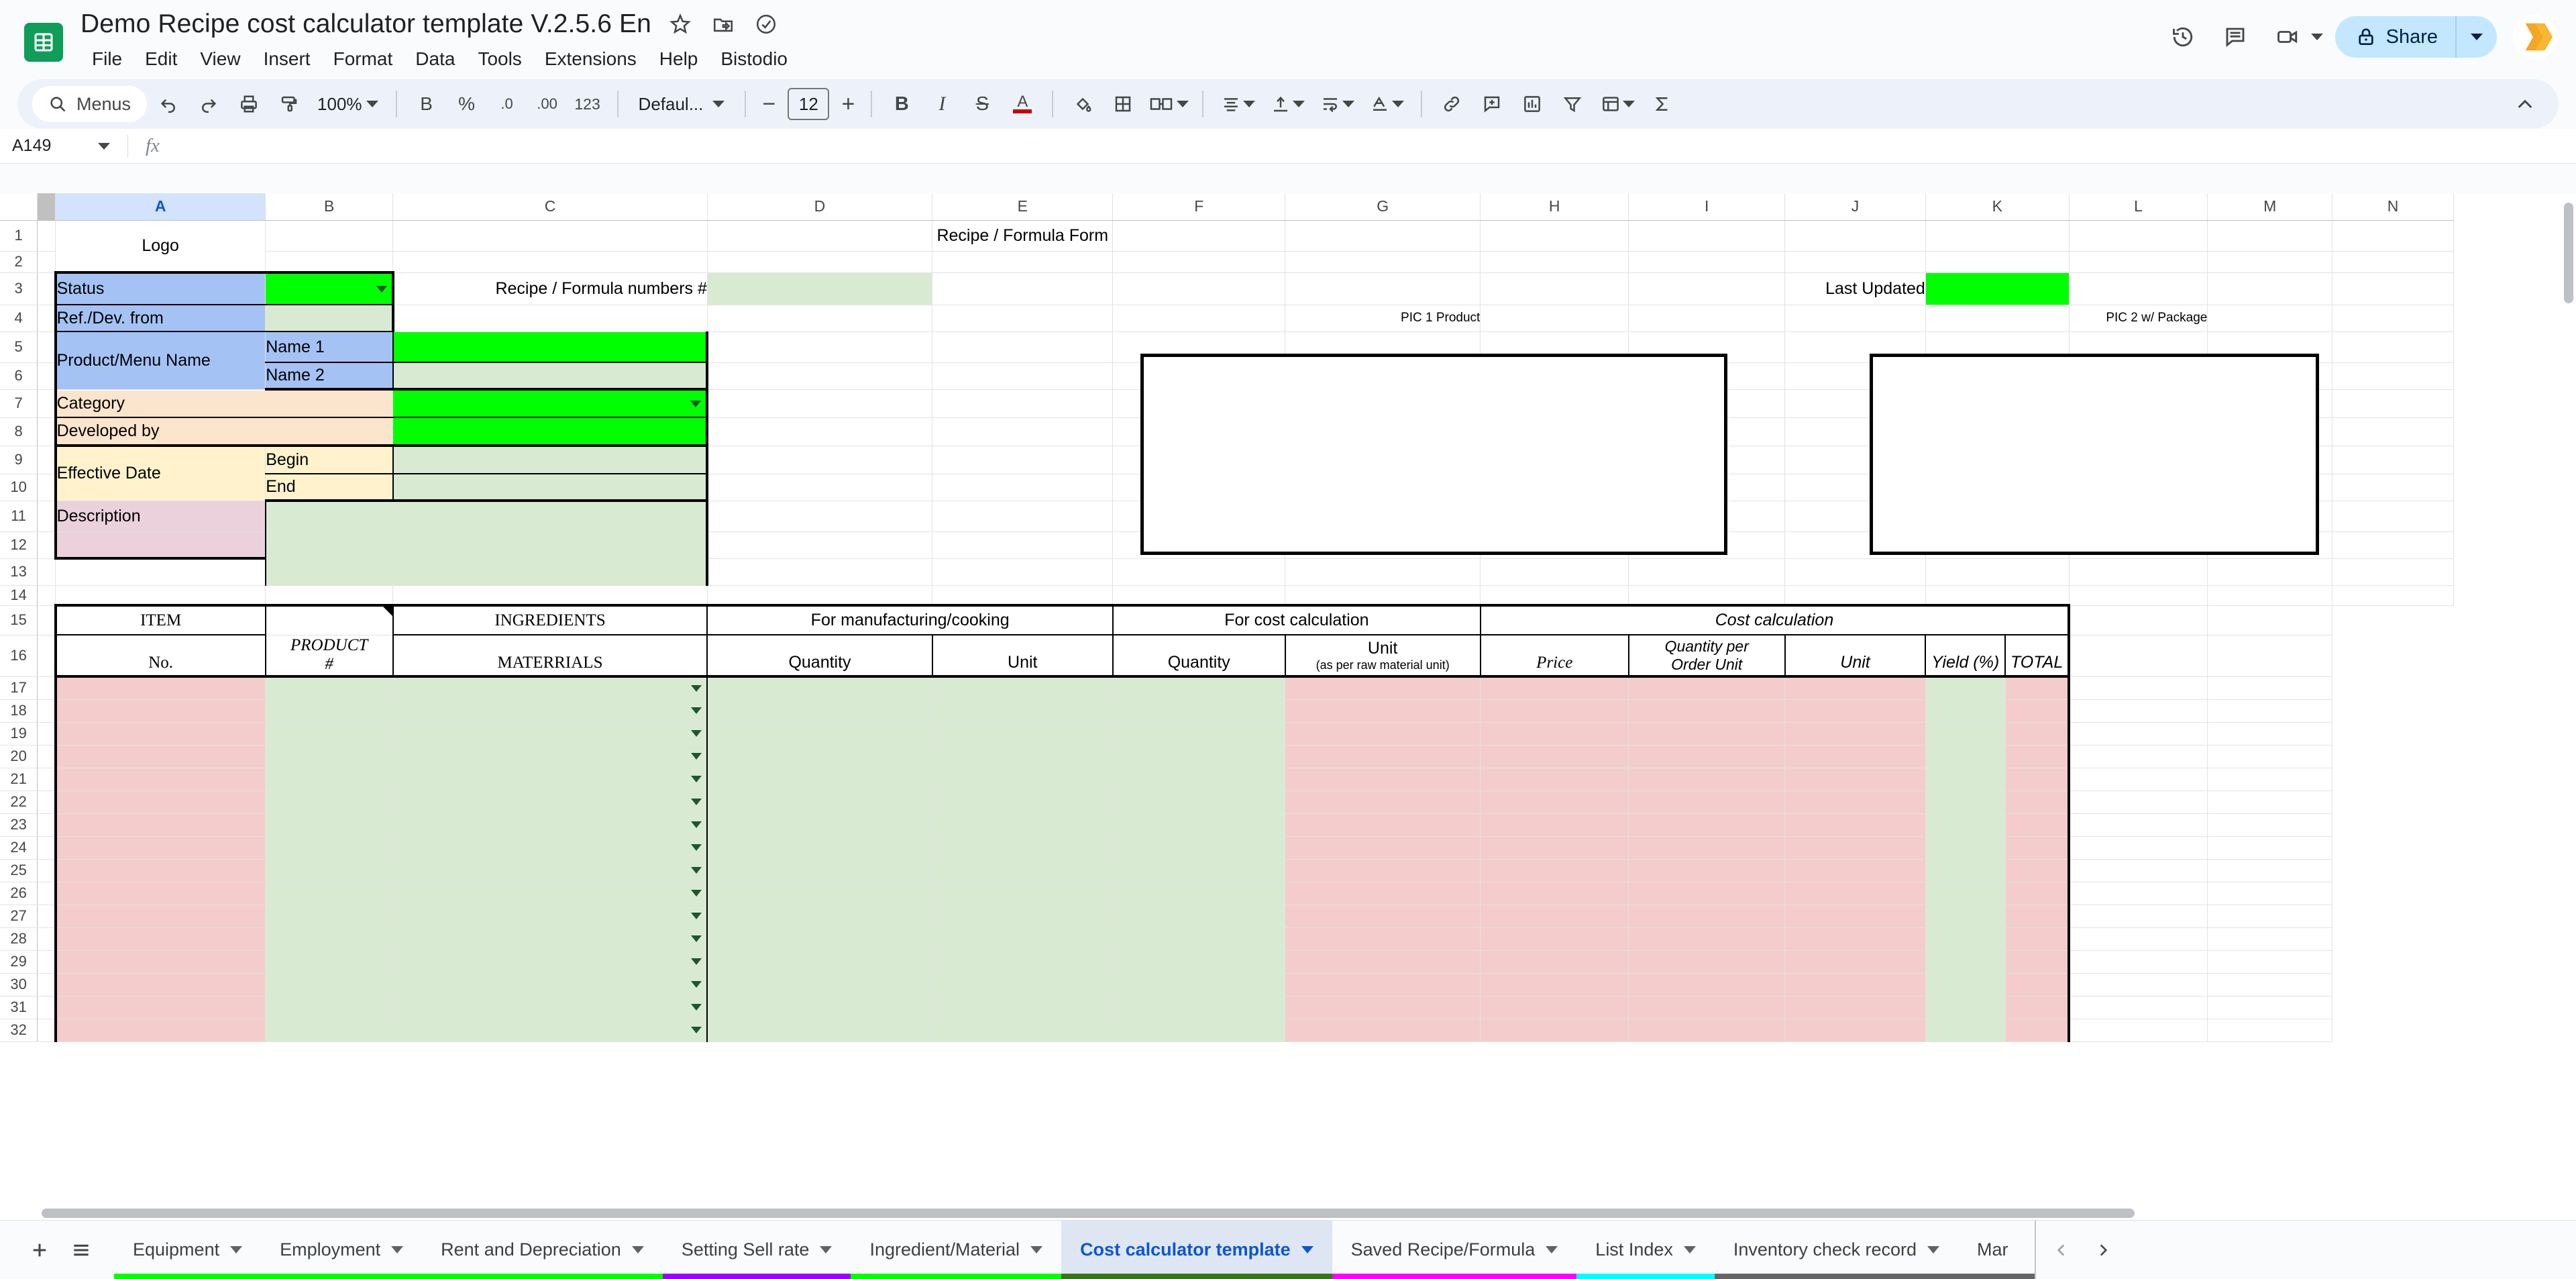 The image size is (2576, 1279). I want to click on row-header-27: 27, so click(19, 916).